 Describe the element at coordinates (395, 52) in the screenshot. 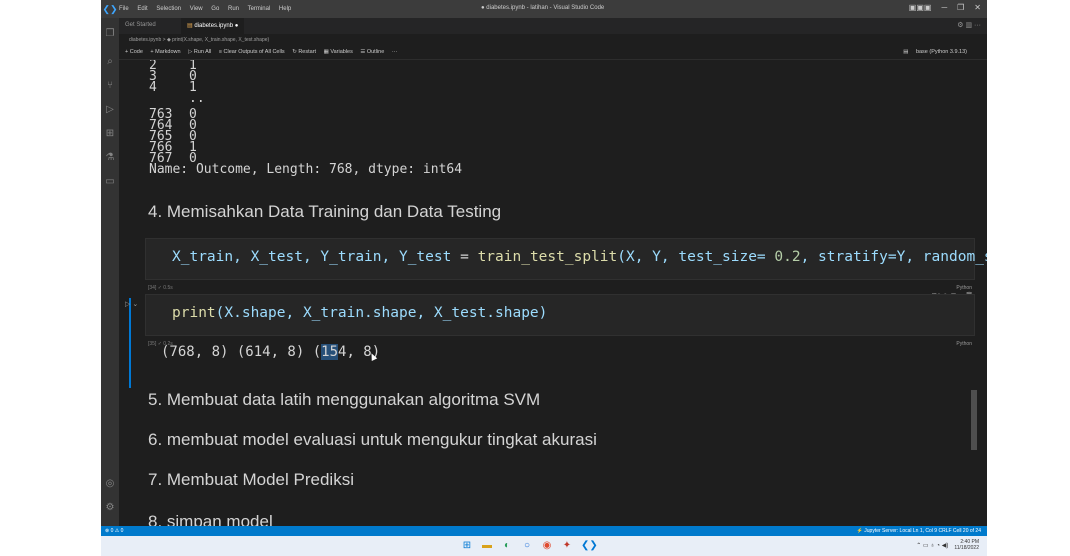

I see `more-actions-button: ···` at that location.